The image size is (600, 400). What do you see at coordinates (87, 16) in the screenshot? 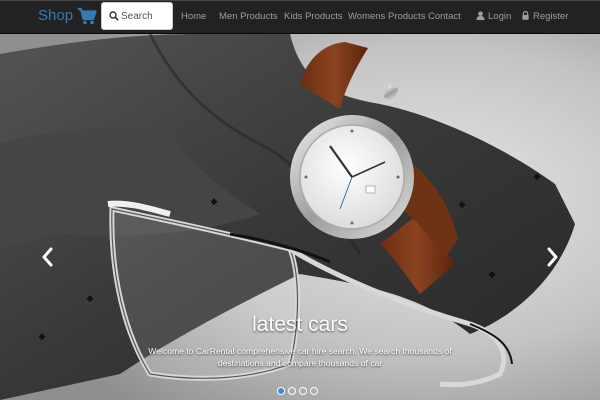
I see `shopping-cart-icon` at bounding box center [87, 16].